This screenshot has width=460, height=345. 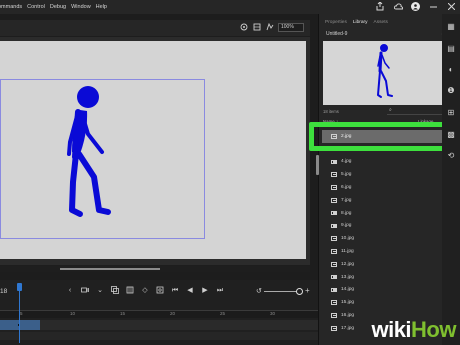 I want to click on edit-multiple-frames-icon, so click(x=130, y=290).